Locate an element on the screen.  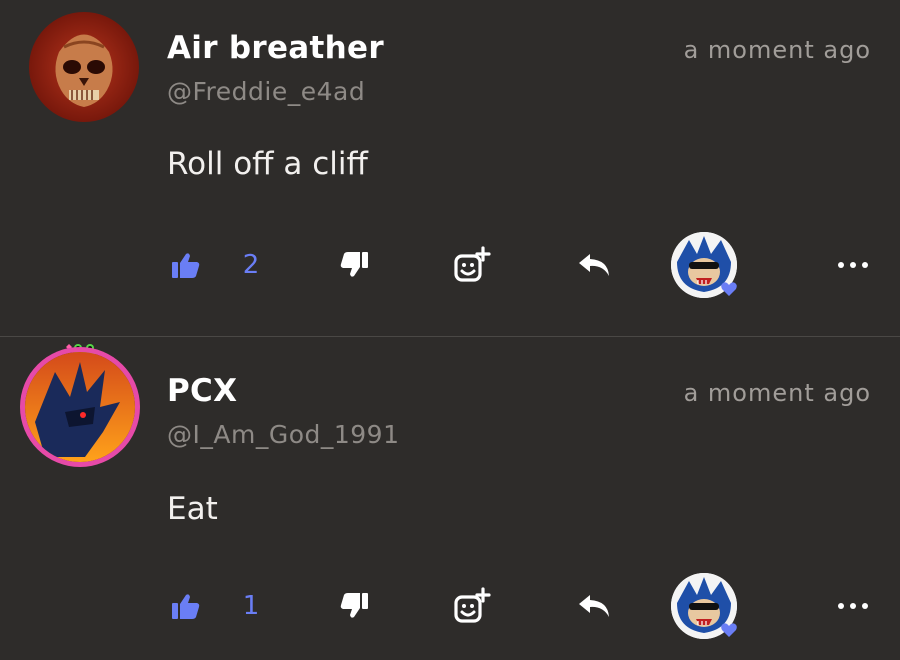
author-handle: @I_Am_God_1991 is located at coordinates (283, 434).